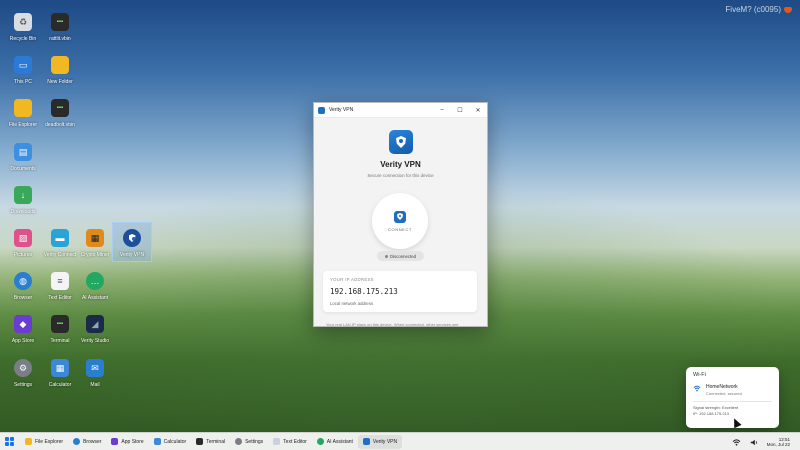 This screenshot has width=800, height=450. I want to click on app-title: Verity VPN, so click(400, 164).